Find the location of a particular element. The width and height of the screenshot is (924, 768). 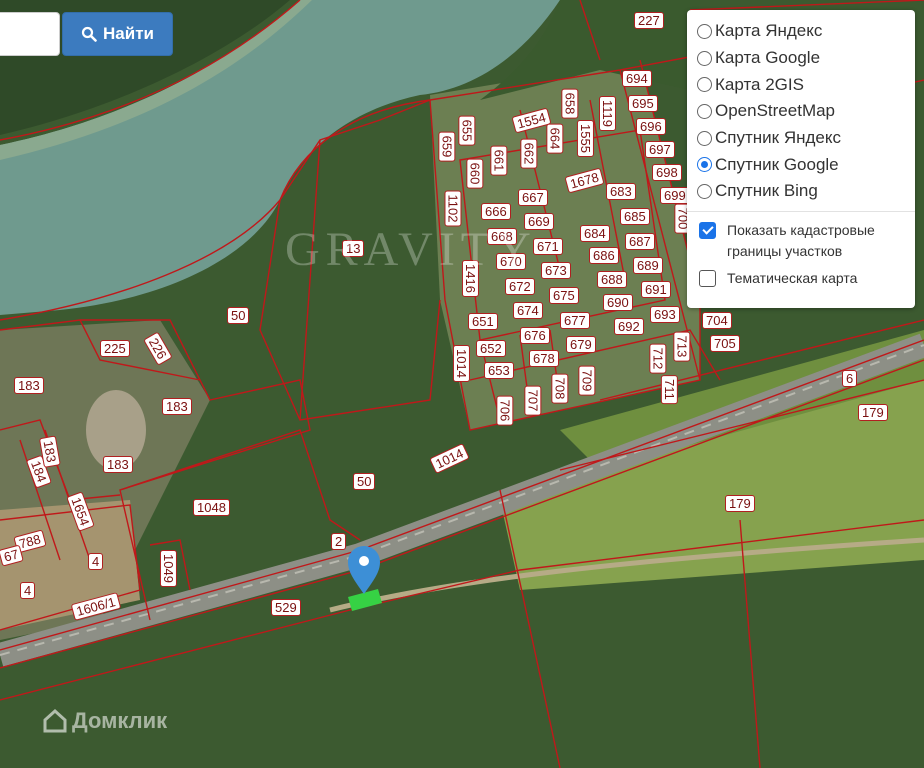

parcel-number-label: 684 is located at coordinates (595, 233).